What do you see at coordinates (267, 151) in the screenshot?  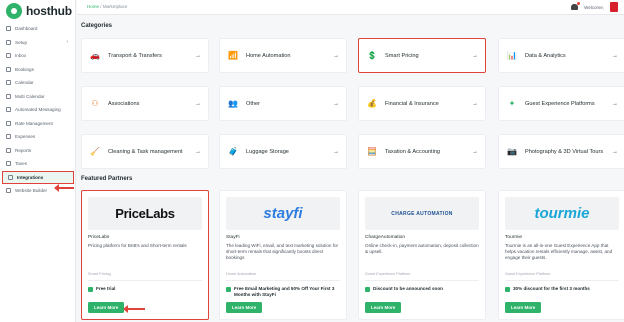 I see `category-label: Luggage Storage` at bounding box center [267, 151].